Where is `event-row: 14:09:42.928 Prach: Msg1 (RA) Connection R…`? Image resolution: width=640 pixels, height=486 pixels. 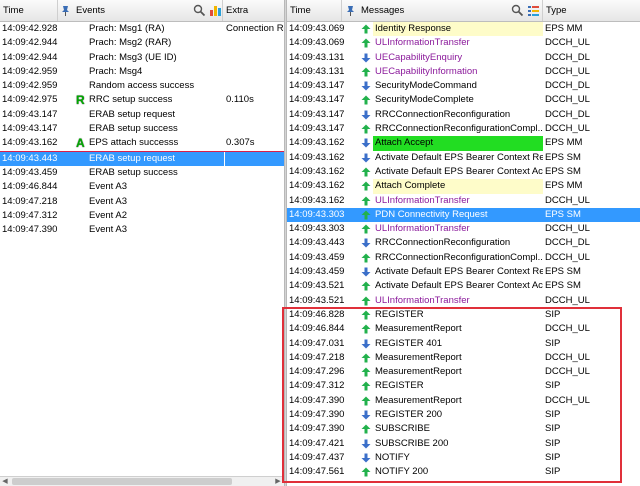 event-row: 14:09:42.928 Prach: Msg1 (RA) Connection R… is located at coordinates (142, 29).